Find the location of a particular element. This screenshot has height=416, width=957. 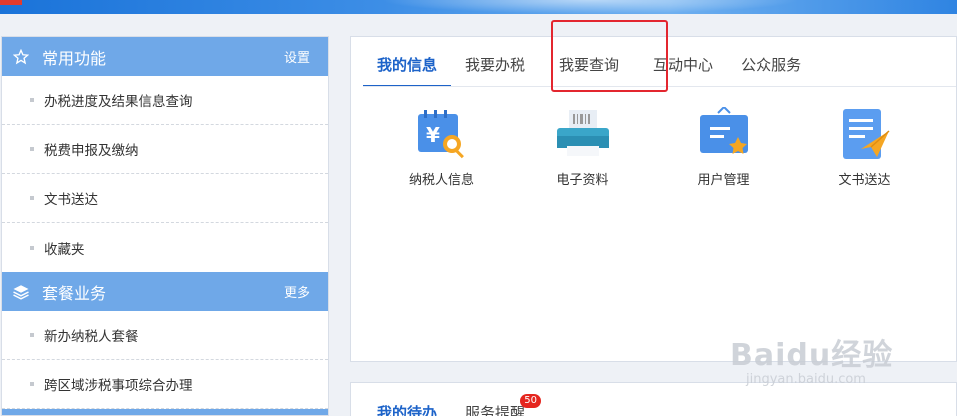

tab-tax-handling: 我要办税 is located at coordinates (495, 70).